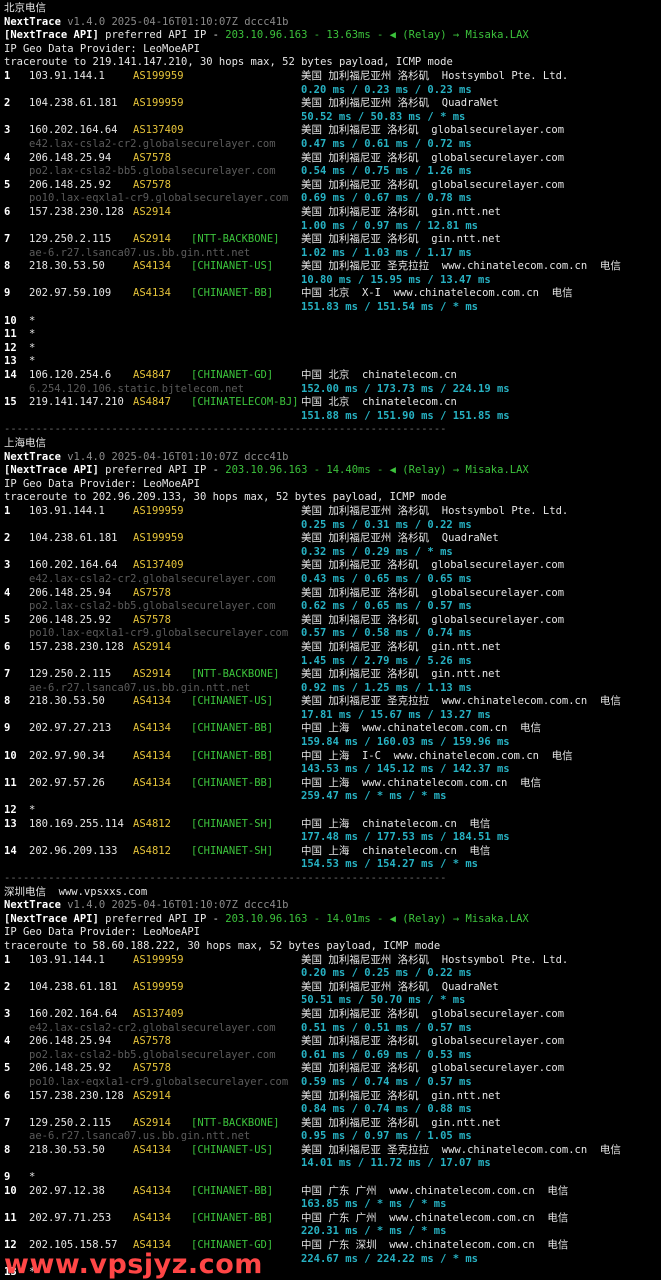 This screenshot has width=661, height=1280. What do you see at coordinates (331, 485) in the screenshot?
I see `geo-provider-line: IP Geo Data Provider: LeoMoeAPI` at bounding box center [331, 485].